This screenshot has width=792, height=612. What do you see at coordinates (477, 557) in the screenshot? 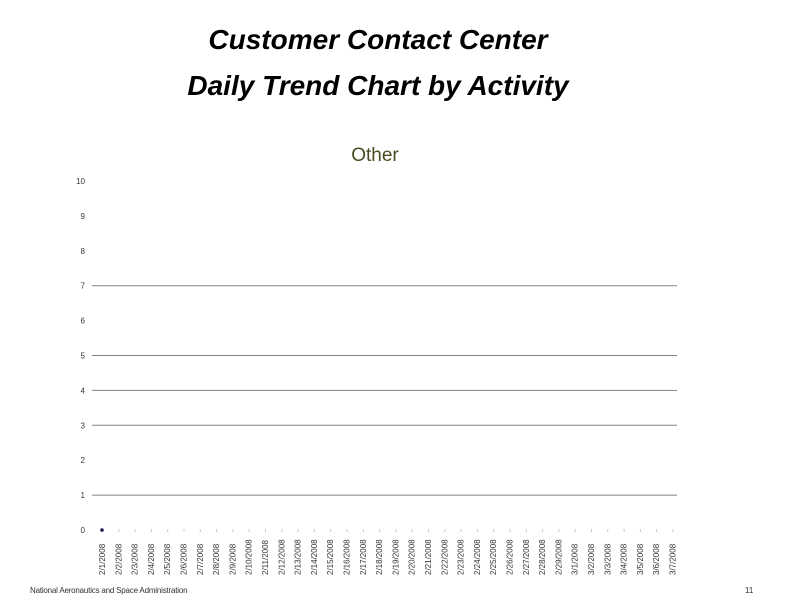
I see `x-tick-label: 2/24/2008` at bounding box center [477, 557].